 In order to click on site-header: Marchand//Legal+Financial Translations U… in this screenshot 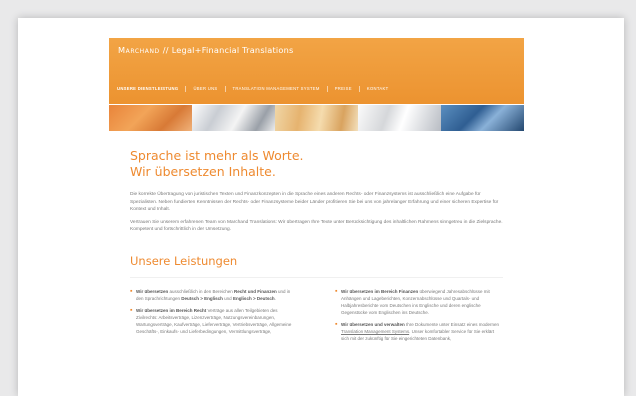, I will do `click(316, 71)`.